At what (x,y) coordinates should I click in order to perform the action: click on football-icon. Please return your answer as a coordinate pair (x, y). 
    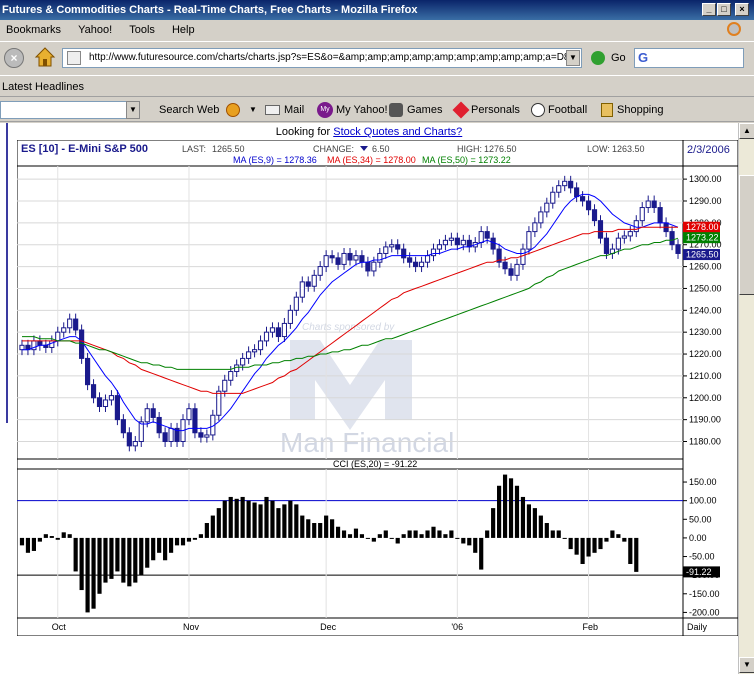
    Looking at the image, I should click on (538, 110).